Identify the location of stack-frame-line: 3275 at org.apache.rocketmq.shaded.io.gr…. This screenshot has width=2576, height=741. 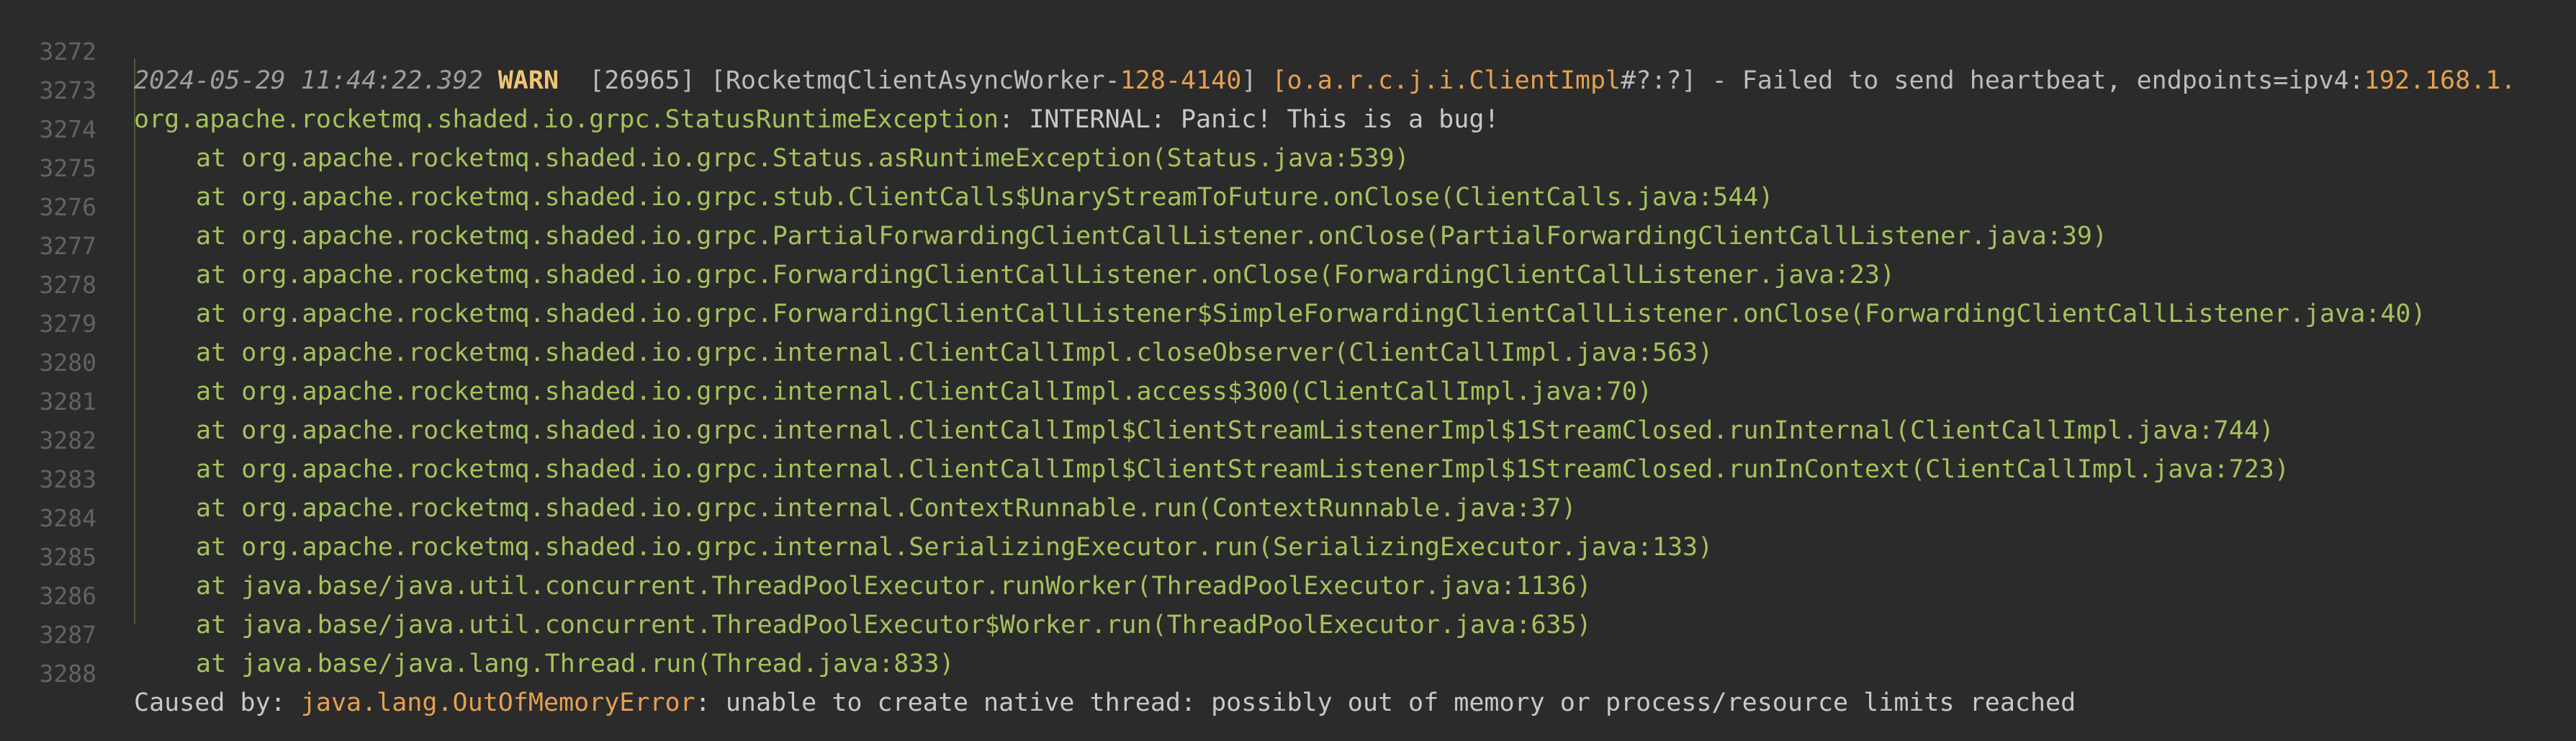
(1288, 166).